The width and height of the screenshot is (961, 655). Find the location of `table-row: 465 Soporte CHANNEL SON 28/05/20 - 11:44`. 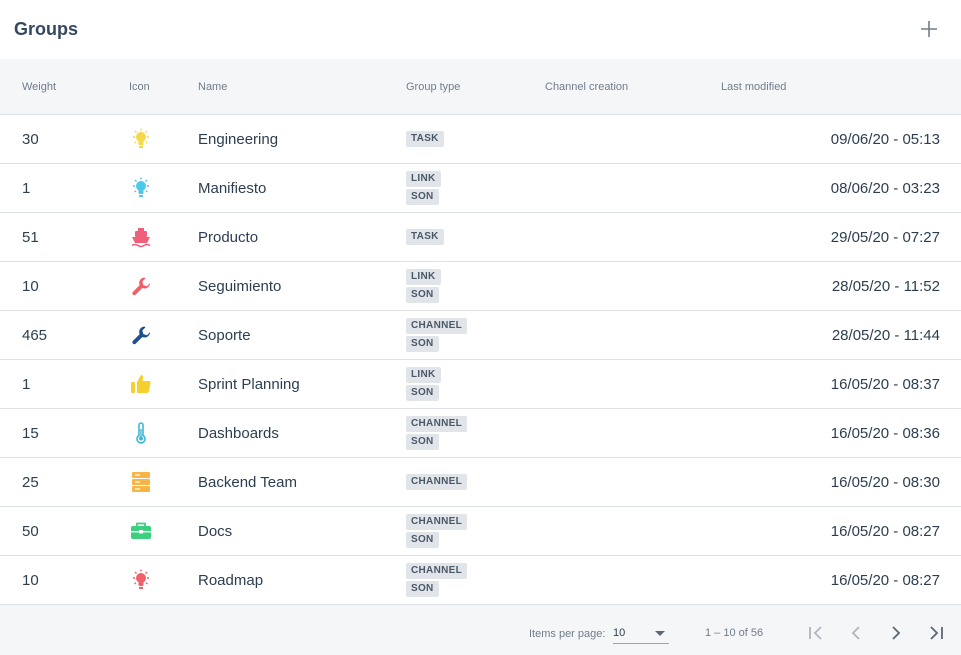

table-row: 465 Soporte CHANNEL SON 28/05/20 - 11:44 is located at coordinates (480, 335).